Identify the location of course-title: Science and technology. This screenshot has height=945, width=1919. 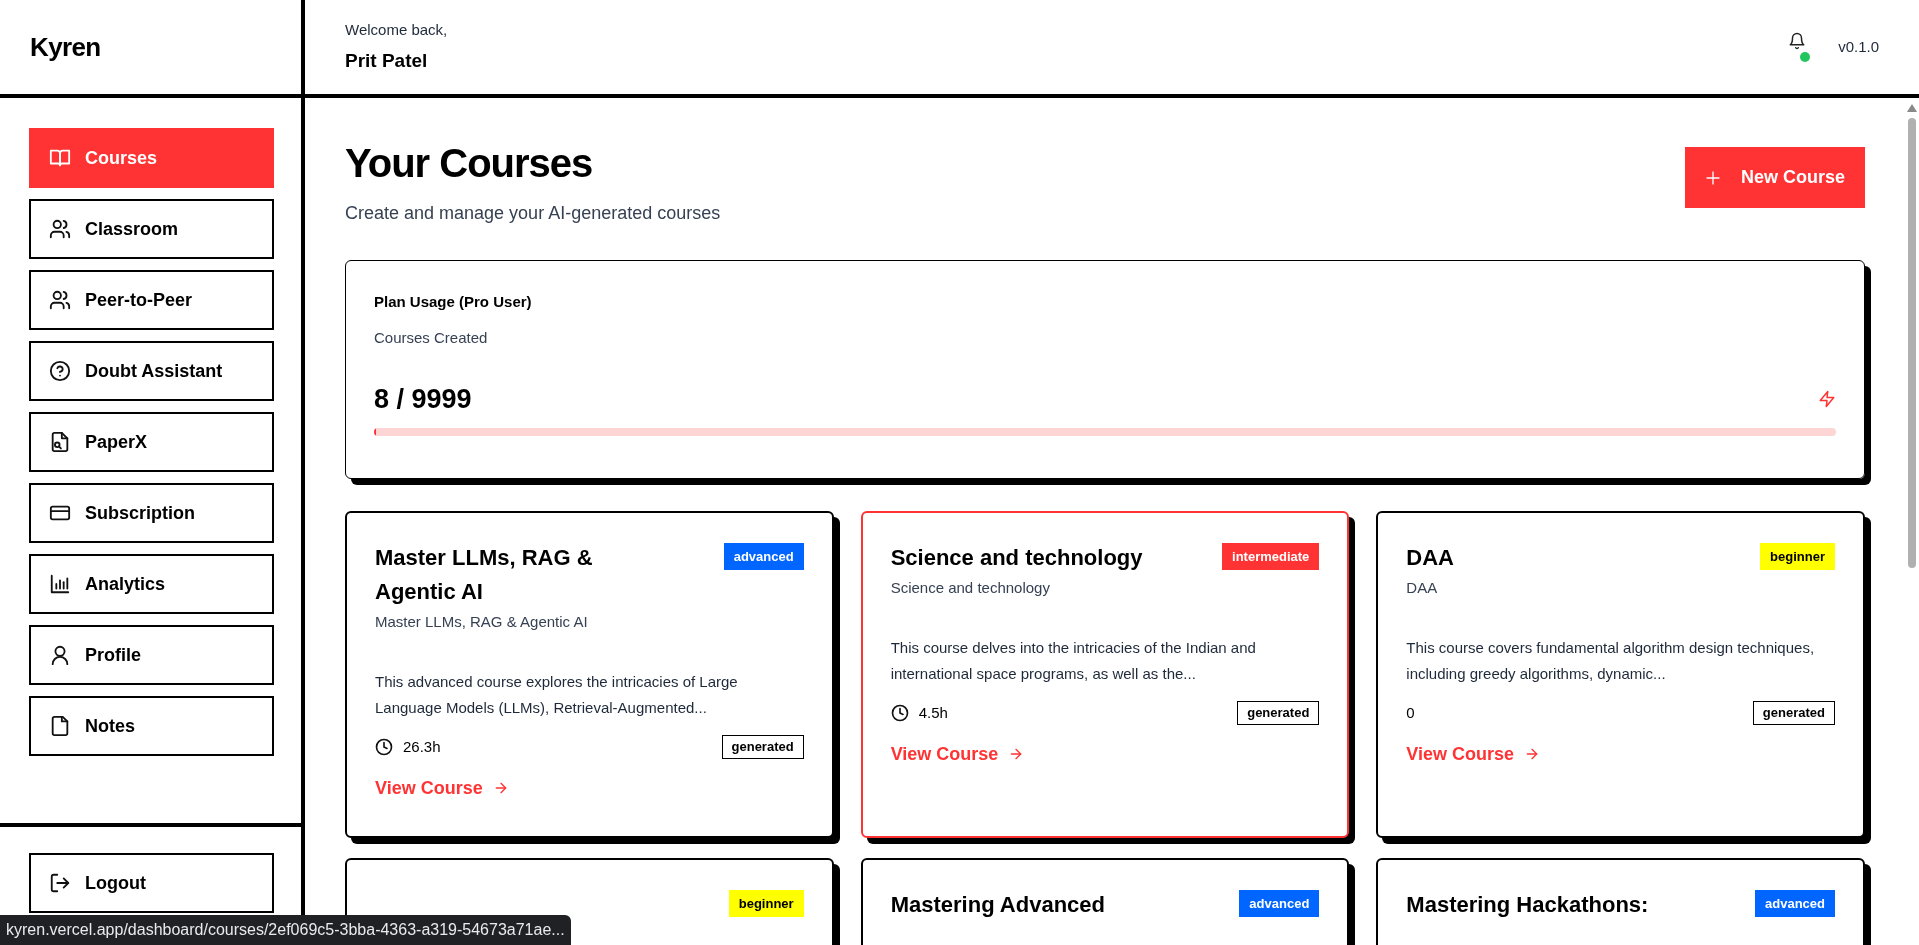
(1017, 557).